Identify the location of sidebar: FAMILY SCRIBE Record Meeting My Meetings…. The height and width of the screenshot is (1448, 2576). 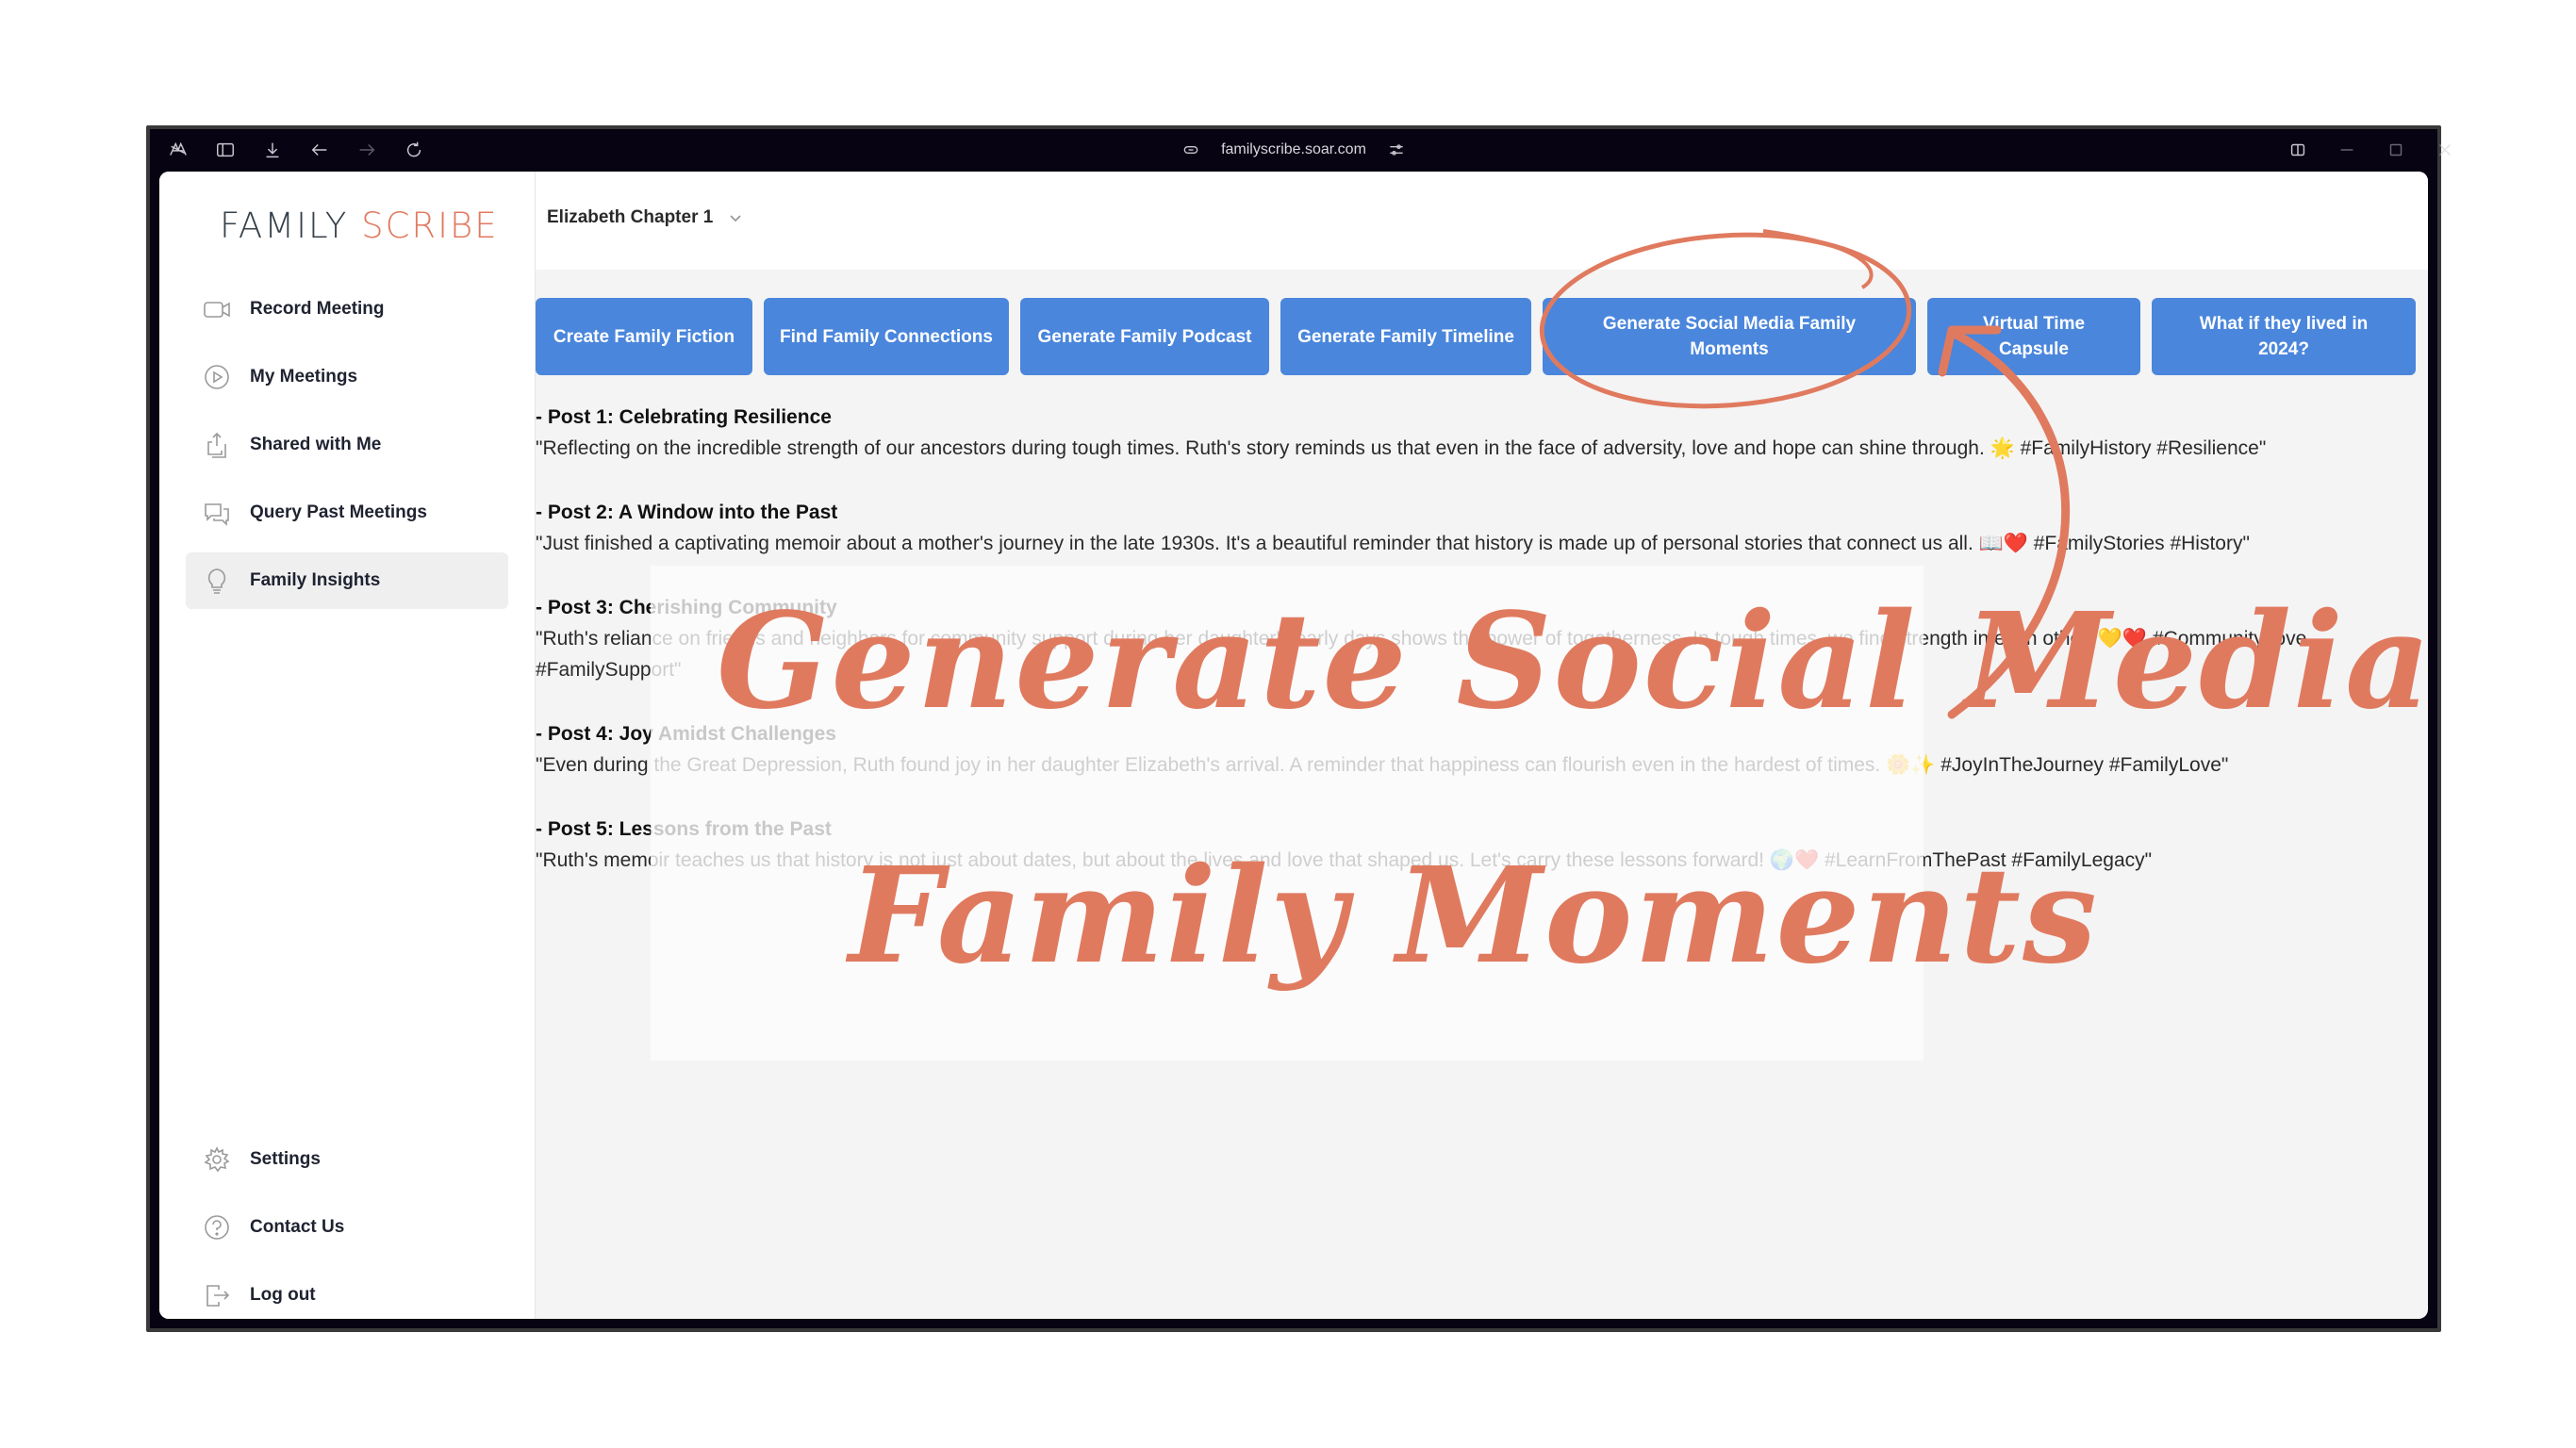
(347, 745).